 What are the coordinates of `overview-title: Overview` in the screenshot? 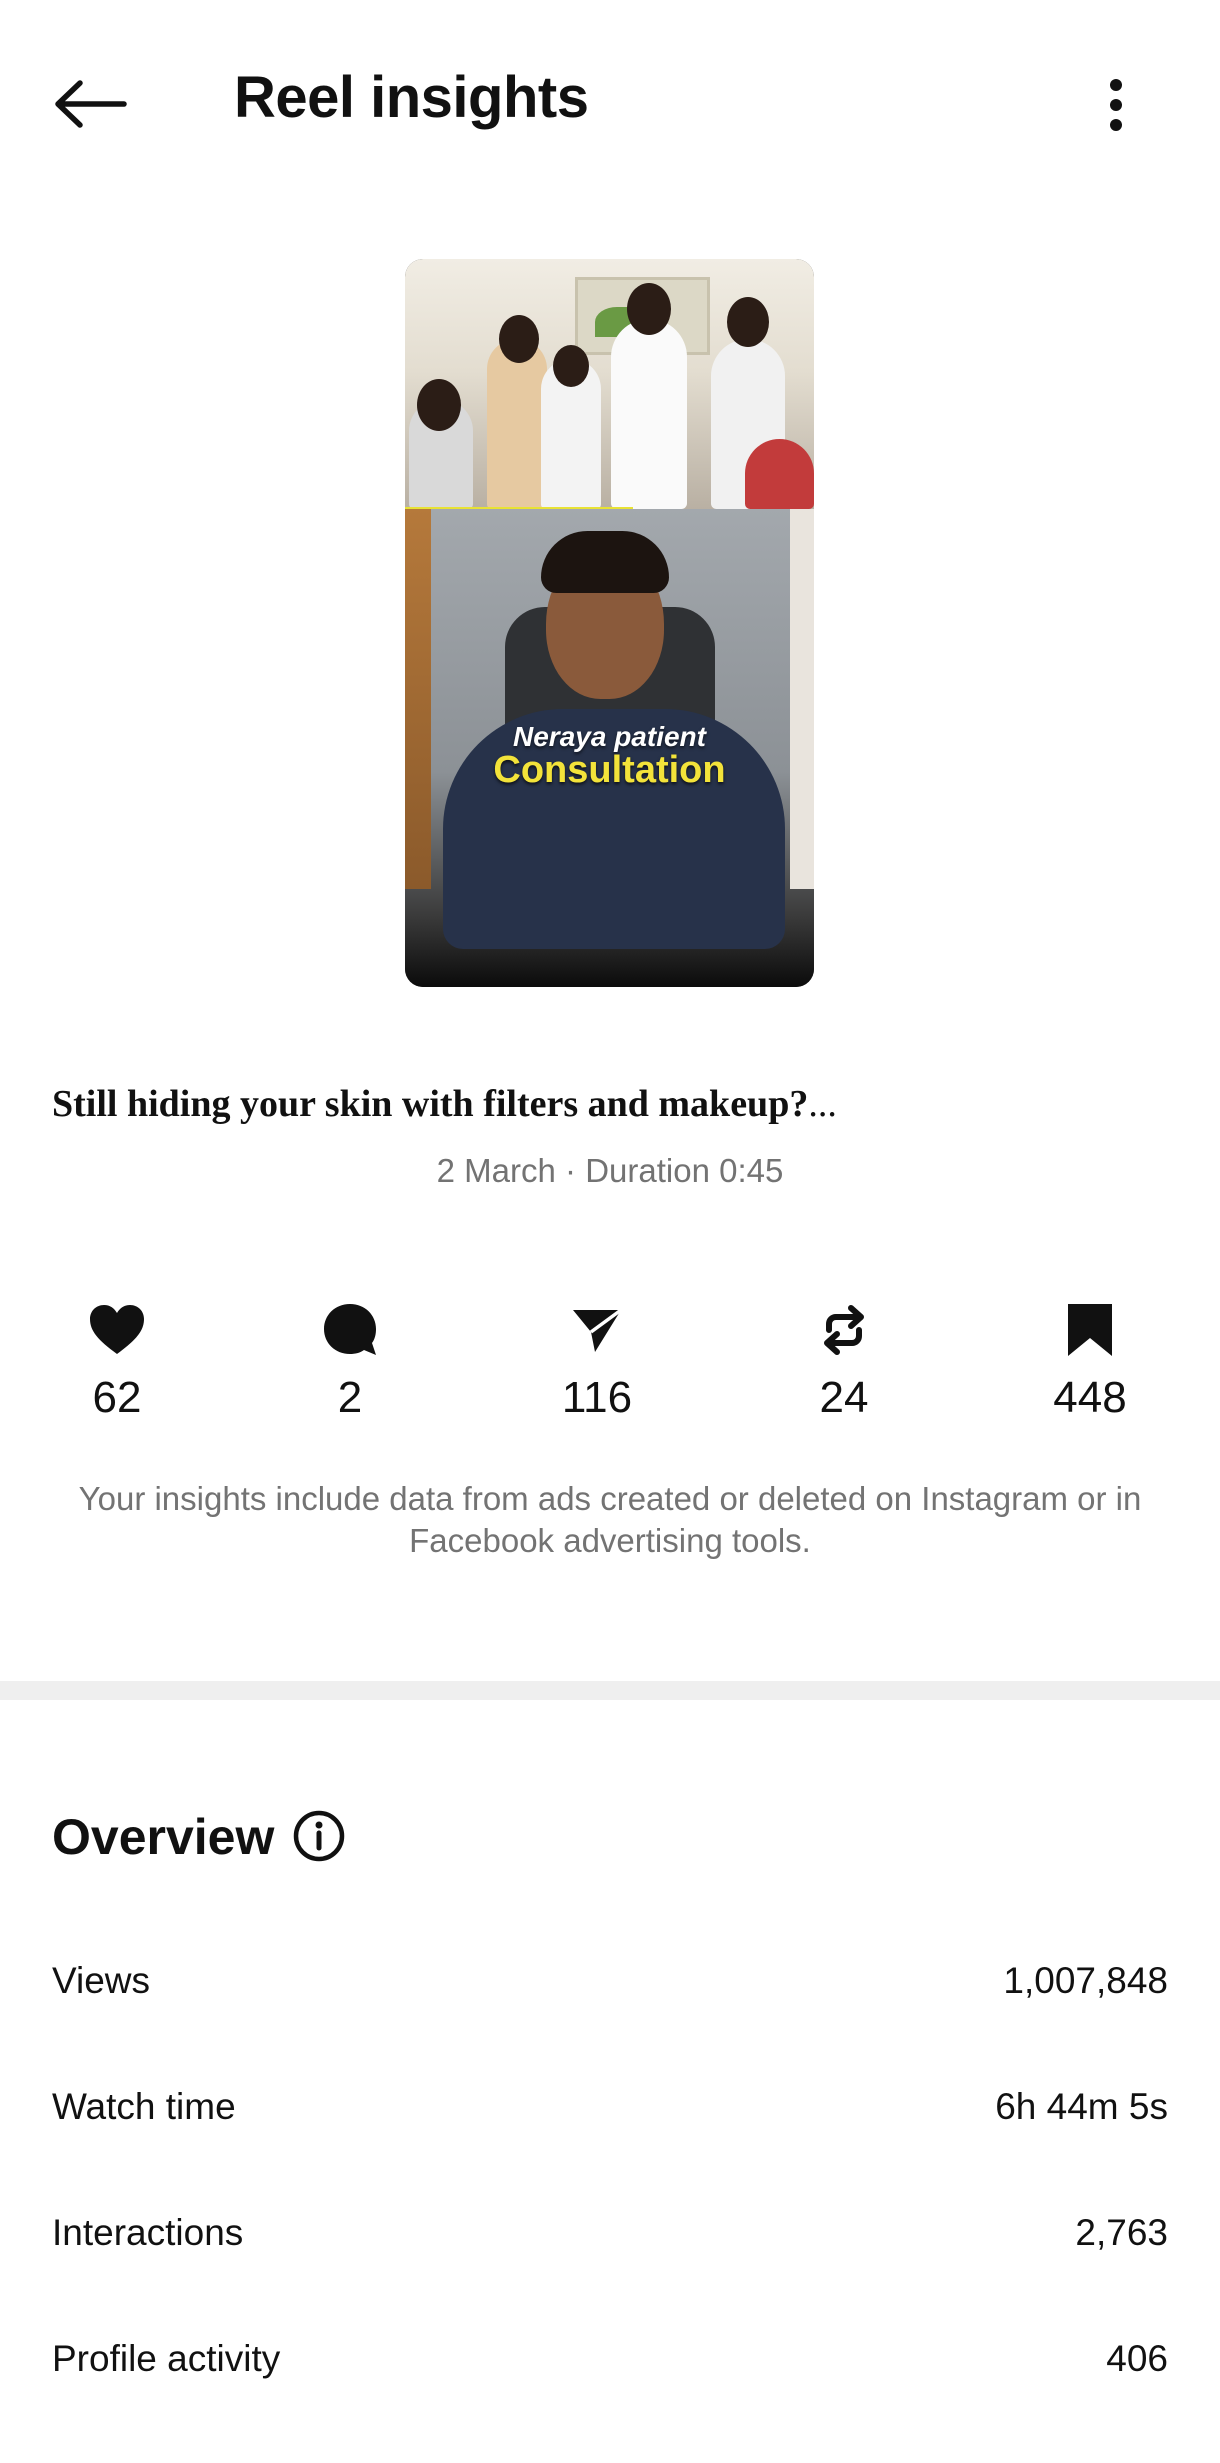 It's located at (163, 1837).